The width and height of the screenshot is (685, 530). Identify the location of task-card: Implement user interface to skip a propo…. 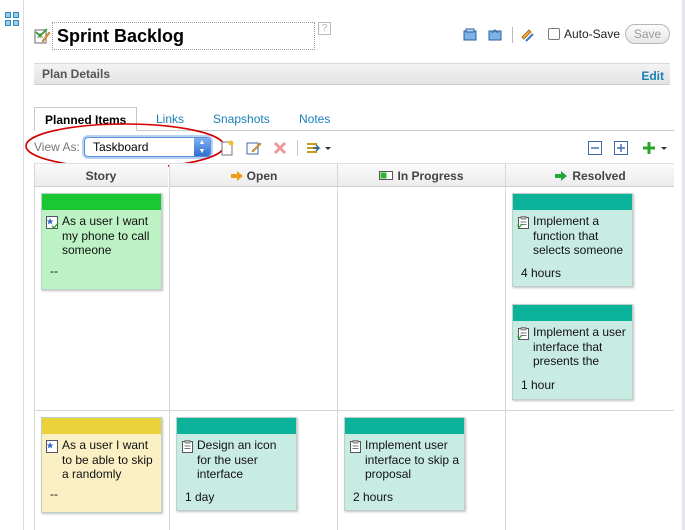
(404, 464).